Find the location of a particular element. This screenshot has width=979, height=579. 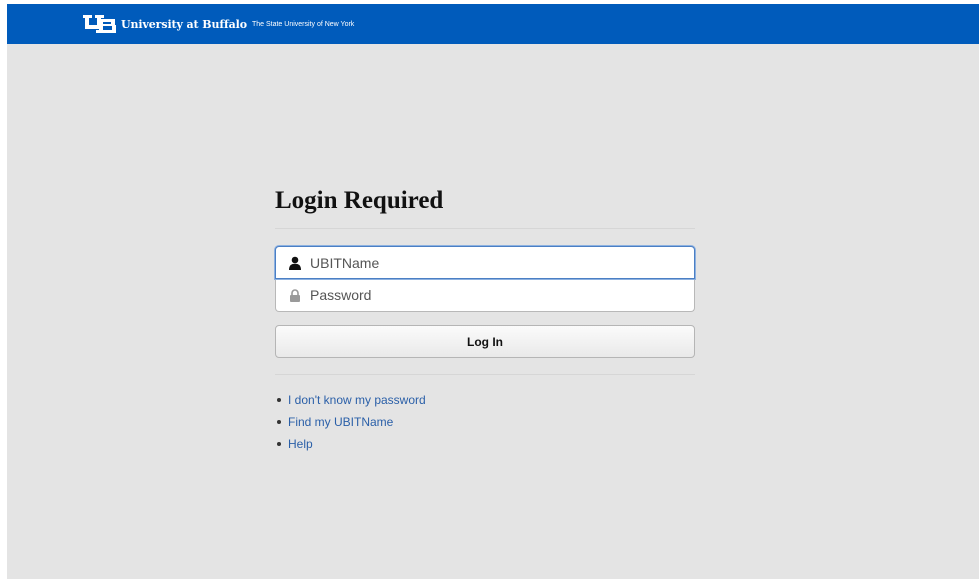

password-field is located at coordinates (485, 295).